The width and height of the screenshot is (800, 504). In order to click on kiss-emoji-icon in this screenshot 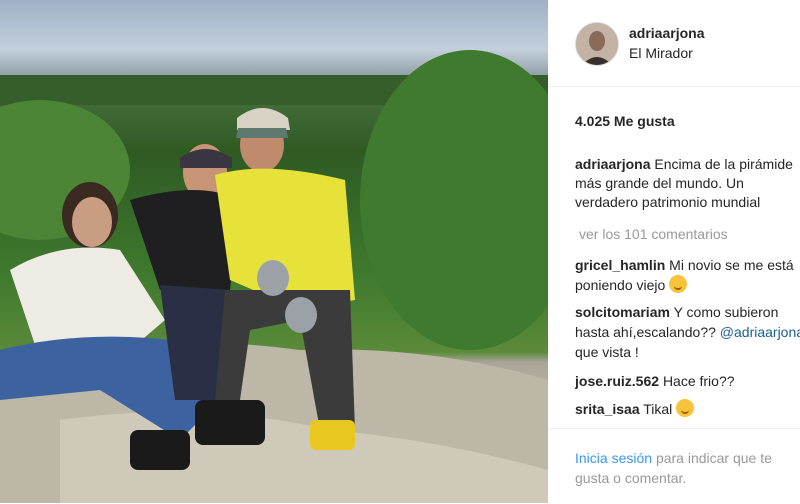, I will do `click(678, 284)`.